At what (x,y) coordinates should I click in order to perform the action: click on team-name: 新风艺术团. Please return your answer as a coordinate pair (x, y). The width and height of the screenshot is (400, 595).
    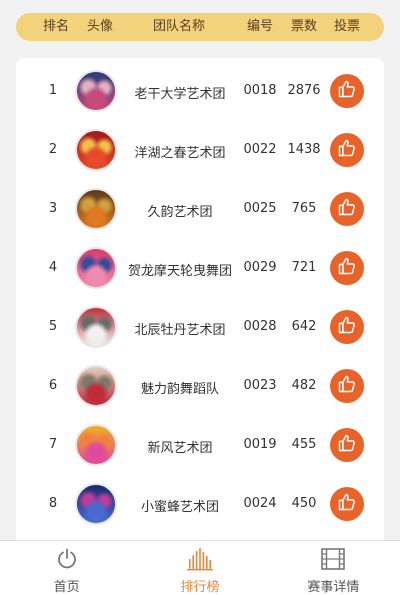
    Looking at the image, I should click on (180, 448).